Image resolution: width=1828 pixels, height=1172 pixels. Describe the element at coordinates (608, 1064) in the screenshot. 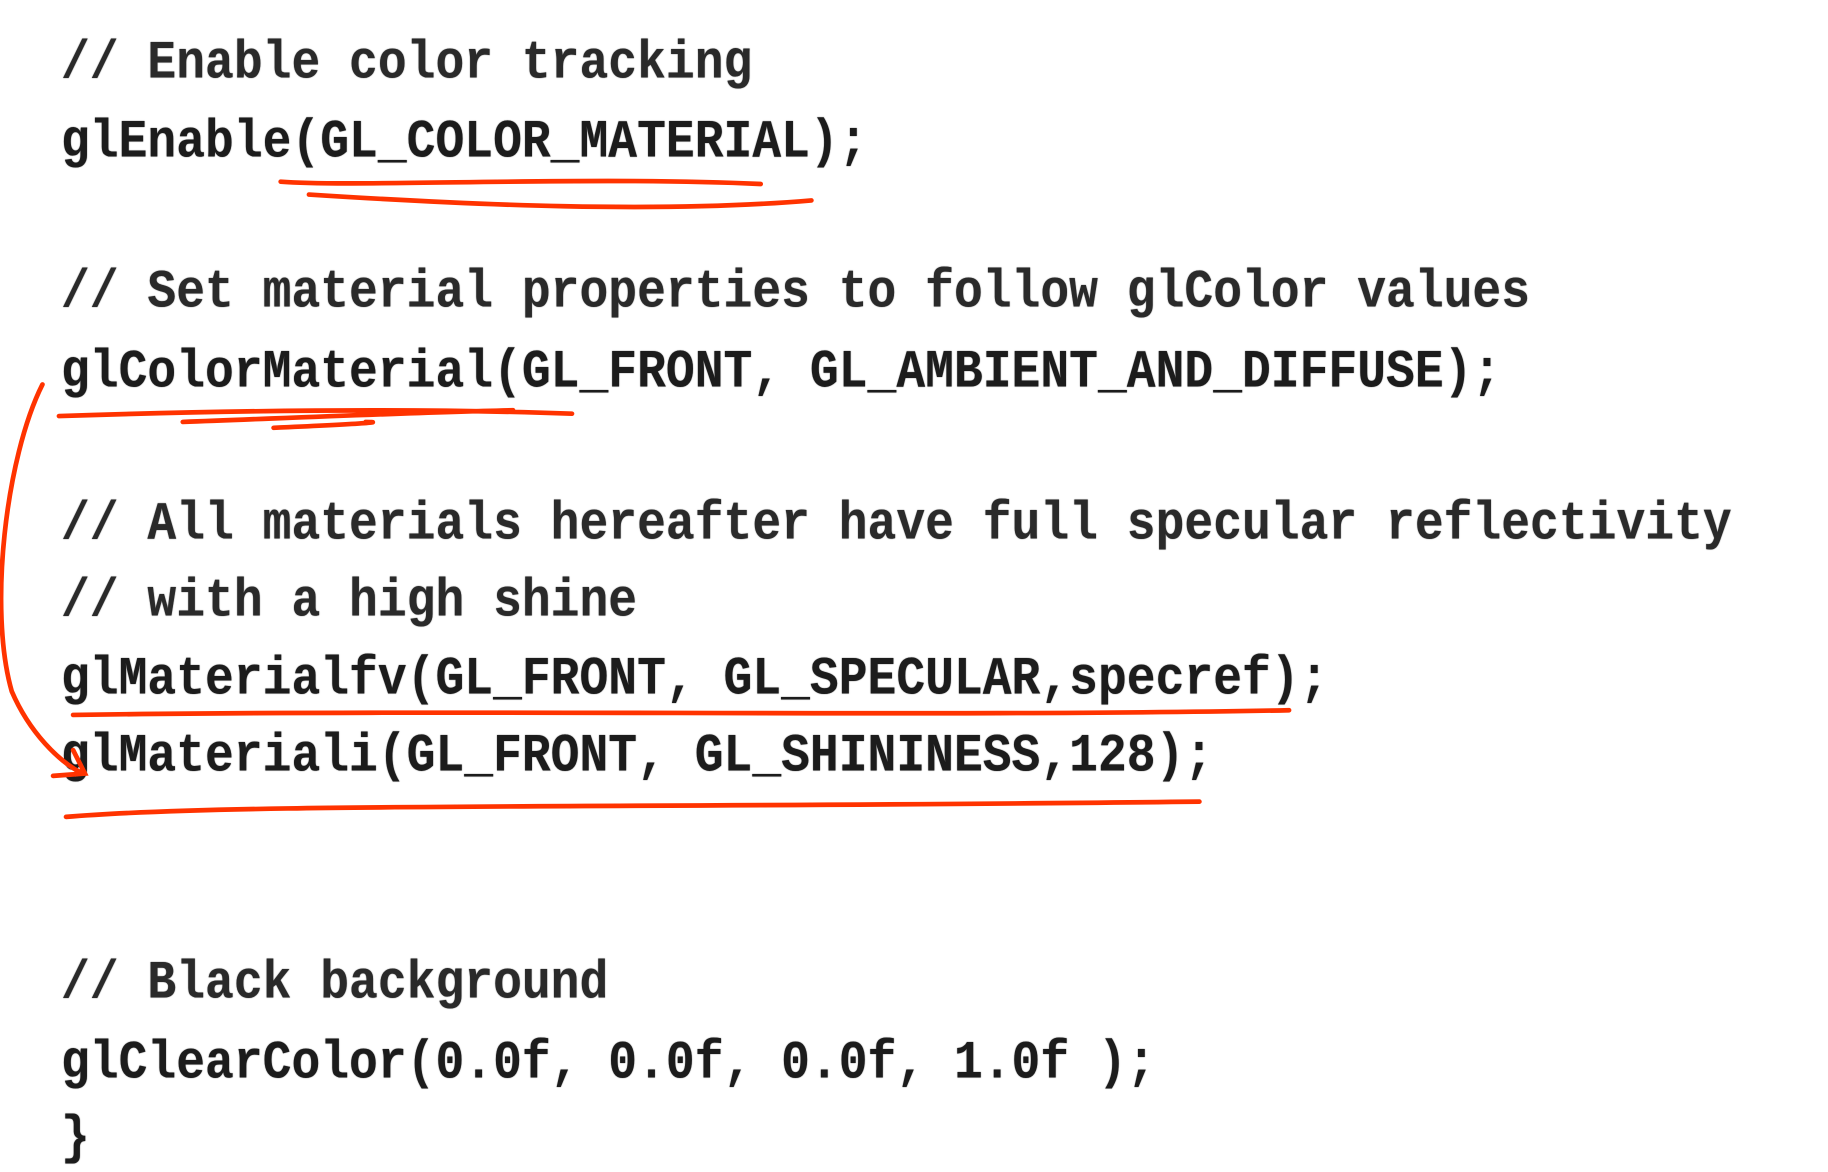

I see `code-line: glClearColor(0.0f, 0.0f, 0.0f, 1.0f );` at that location.